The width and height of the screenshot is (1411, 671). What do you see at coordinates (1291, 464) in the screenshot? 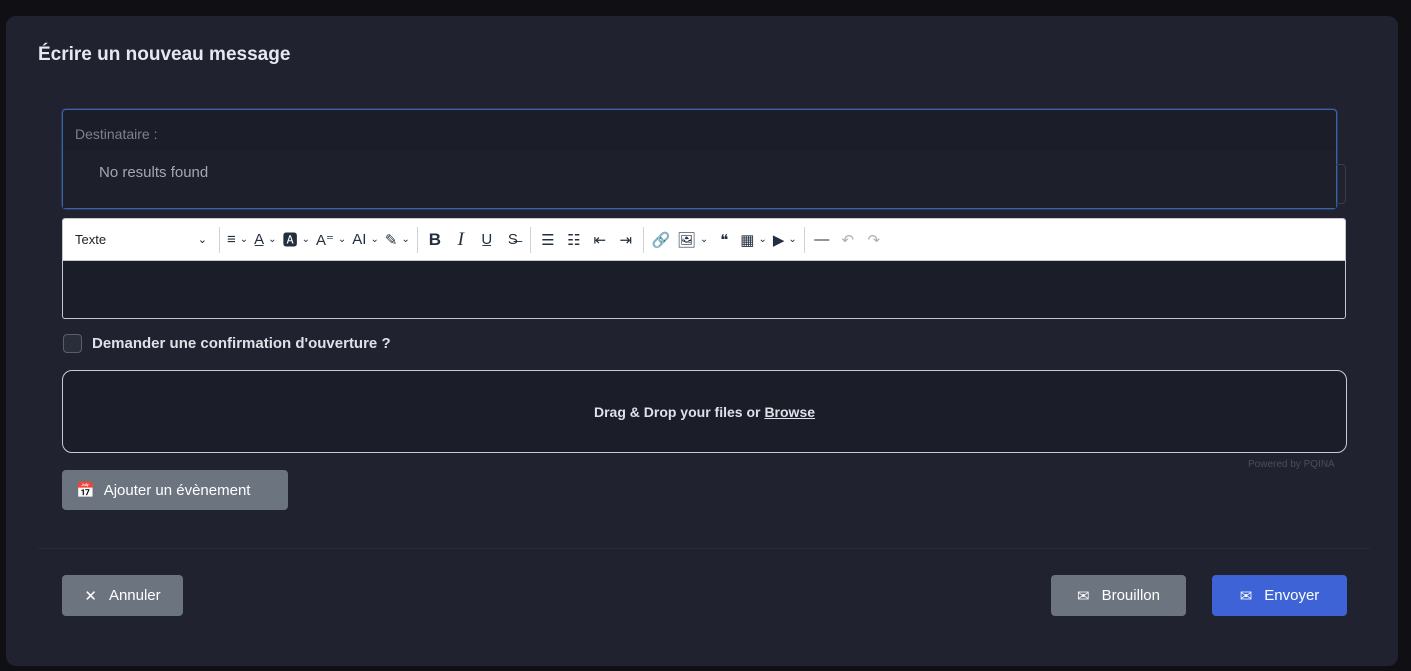
I see `powered-by-label: Powered by PQINA` at bounding box center [1291, 464].